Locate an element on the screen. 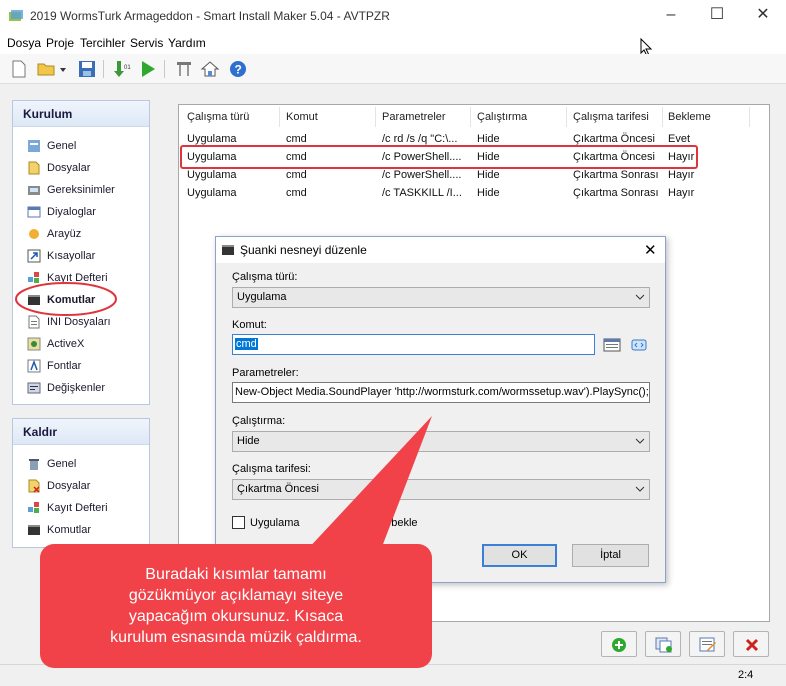 Image resolution: width=786 pixels, height=686 pixels. help-icon: ? is located at coordinates (238, 69).